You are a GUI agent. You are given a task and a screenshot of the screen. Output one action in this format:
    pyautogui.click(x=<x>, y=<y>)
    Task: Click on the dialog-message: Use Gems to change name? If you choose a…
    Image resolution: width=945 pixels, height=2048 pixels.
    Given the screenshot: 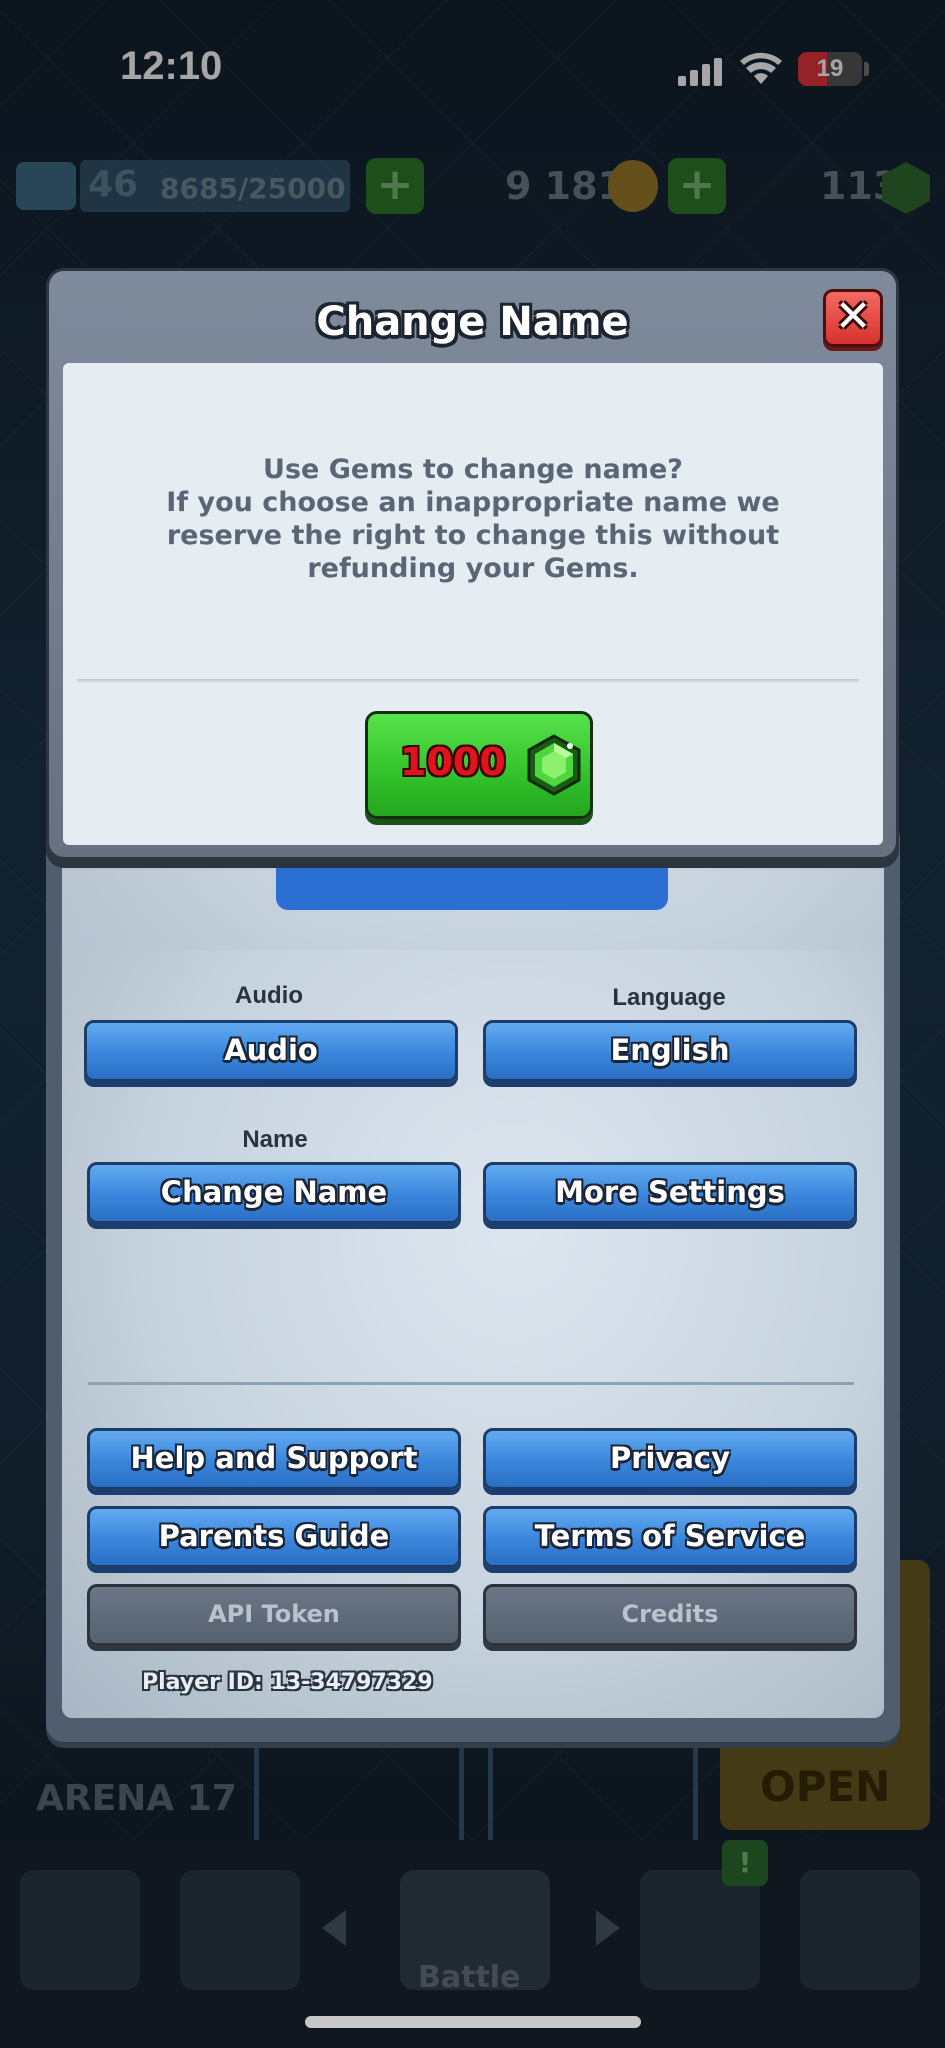 What is the action you would take?
    pyautogui.click(x=473, y=519)
    